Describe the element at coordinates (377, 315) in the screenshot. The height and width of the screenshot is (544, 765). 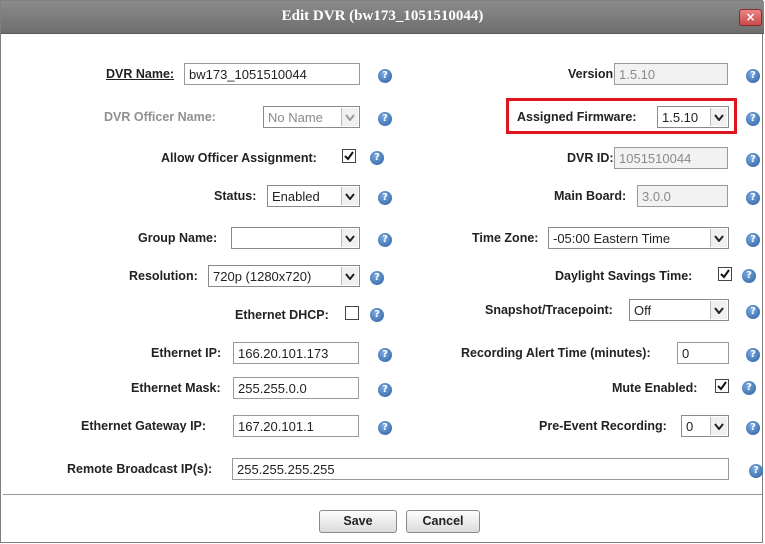
I see `ethernet-dhcp-help-icon: ?` at that location.